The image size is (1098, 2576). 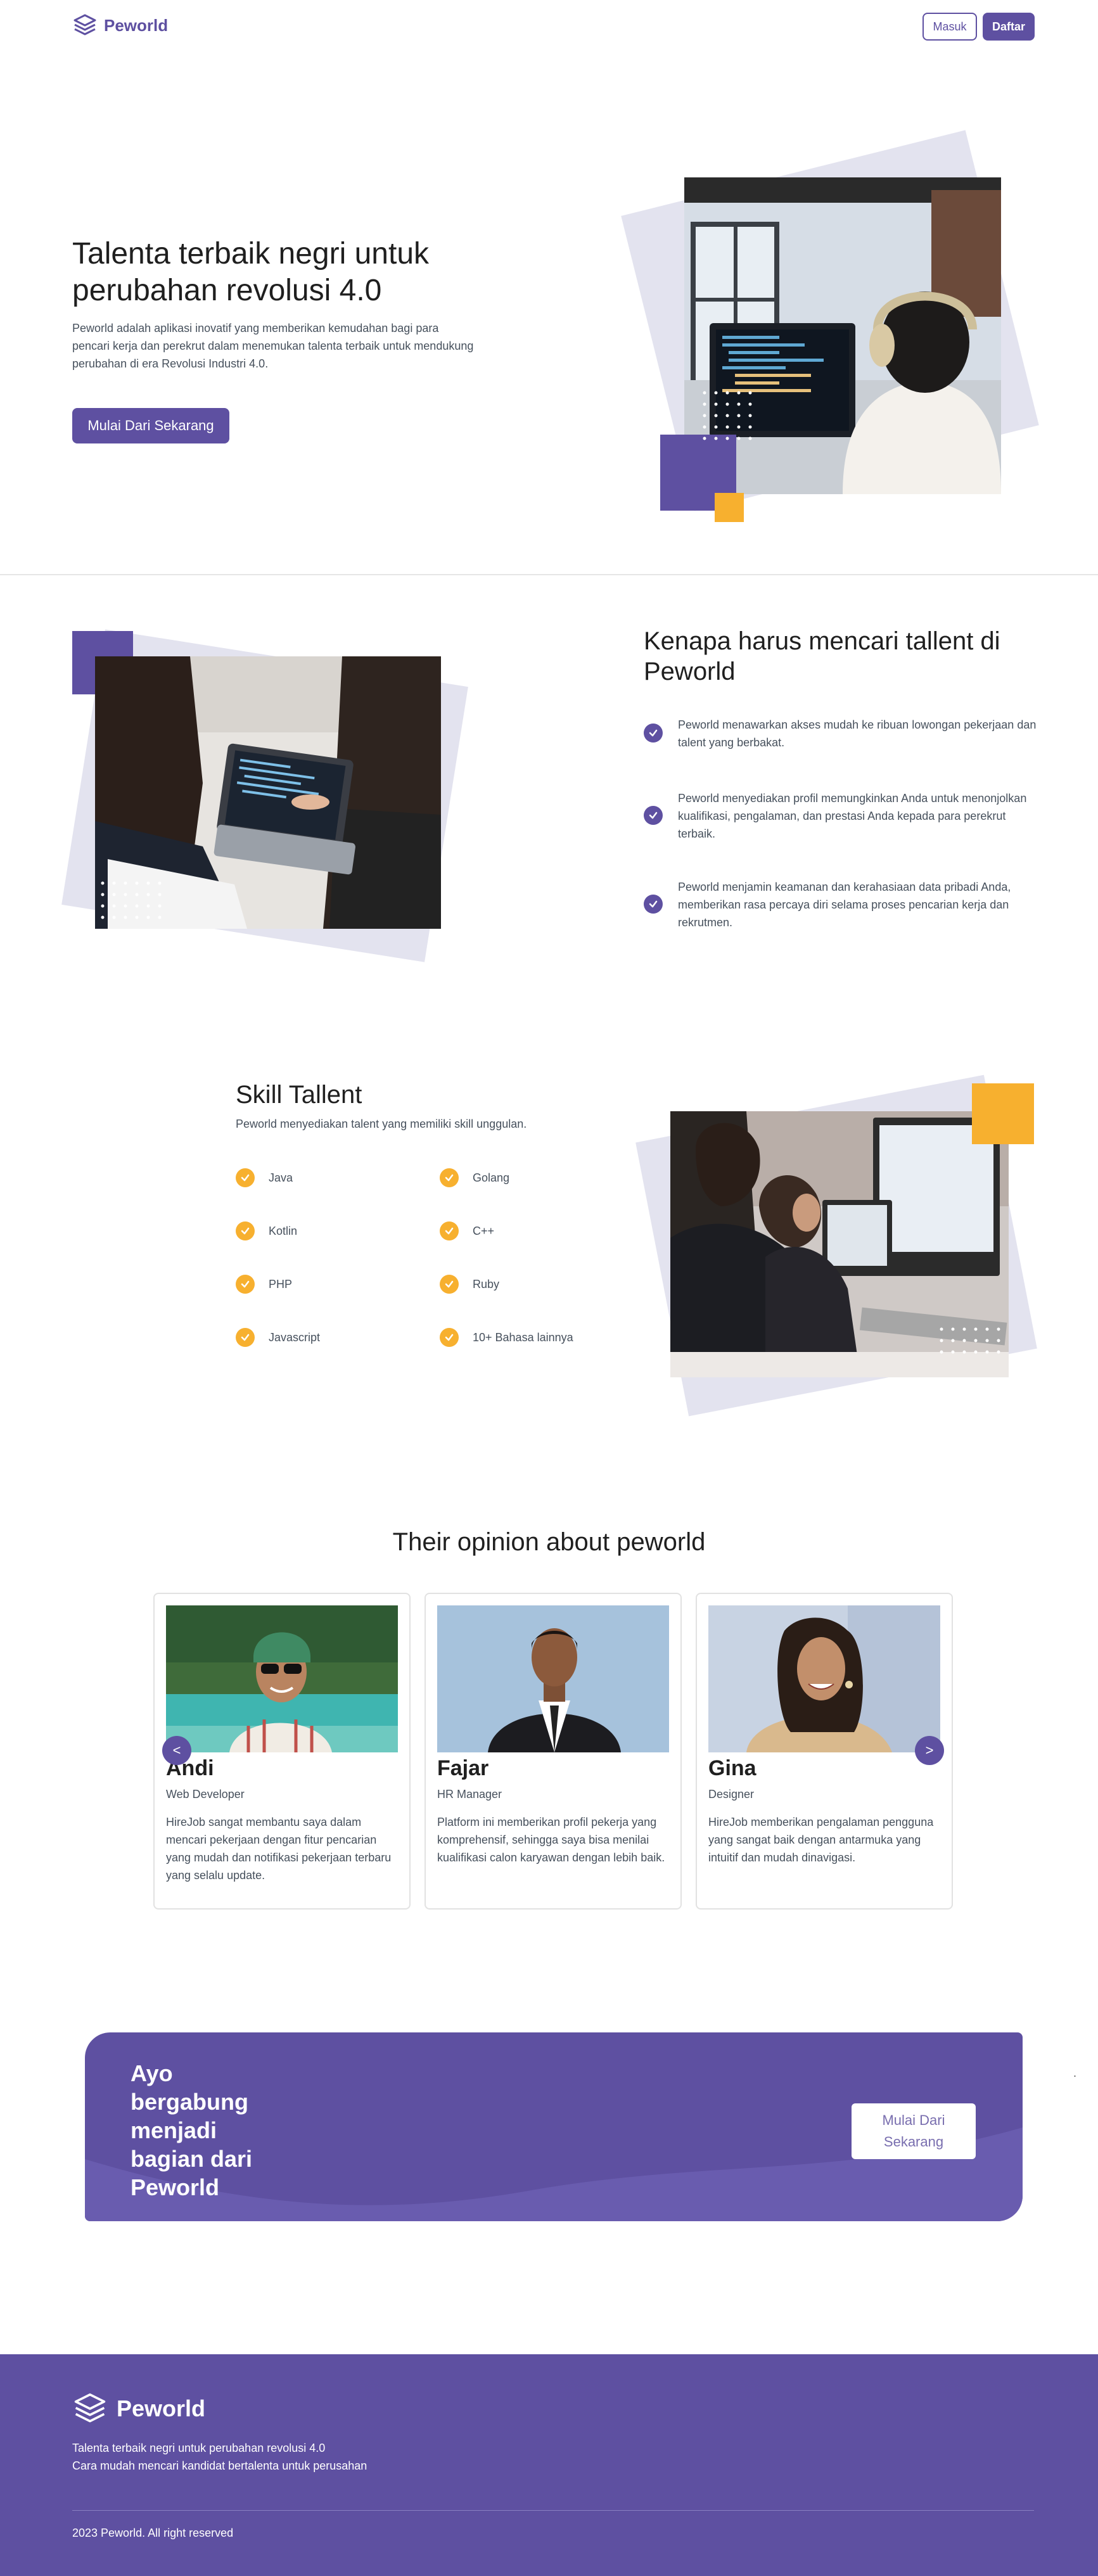 I want to click on testimonial-name: Gina, so click(x=732, y=1768).